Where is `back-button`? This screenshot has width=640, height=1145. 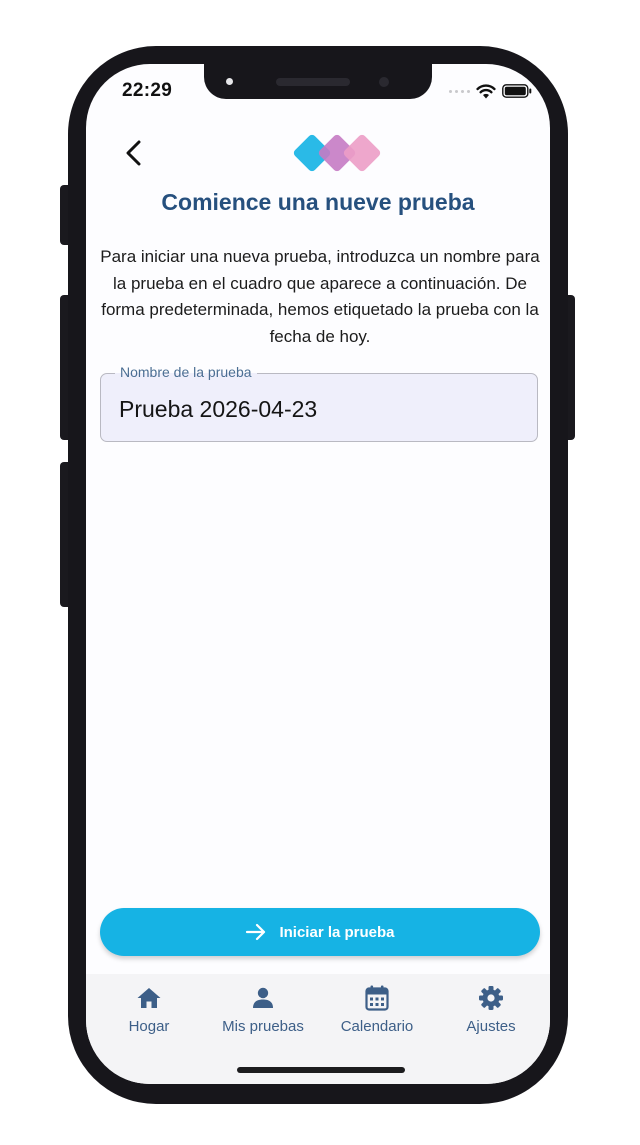
back-button is located at coordinates (134, 153).